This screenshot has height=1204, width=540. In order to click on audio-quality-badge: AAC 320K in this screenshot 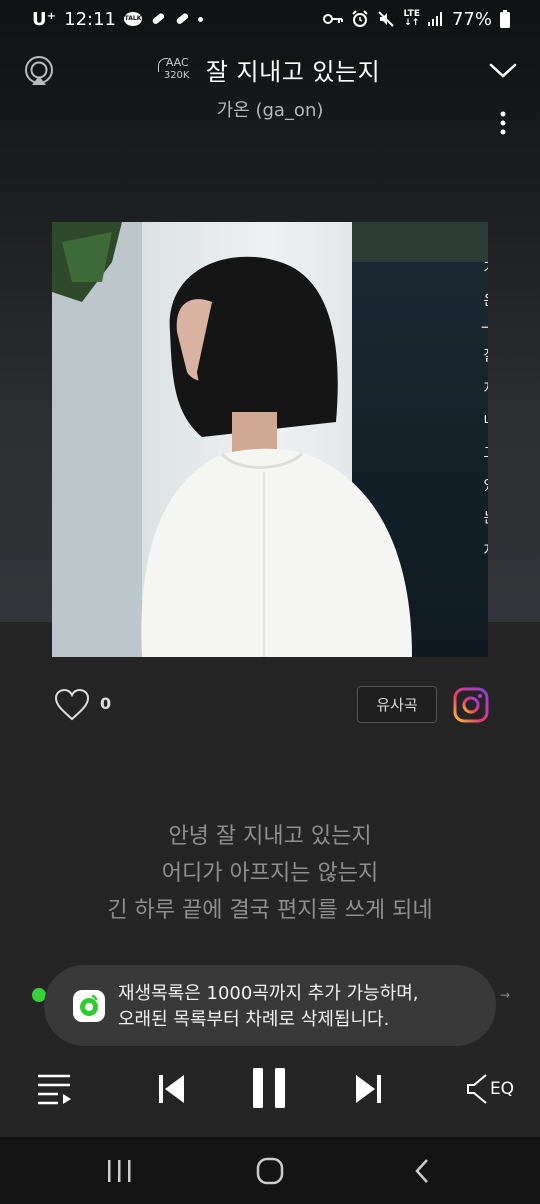, I will do `click(176, 69)`.